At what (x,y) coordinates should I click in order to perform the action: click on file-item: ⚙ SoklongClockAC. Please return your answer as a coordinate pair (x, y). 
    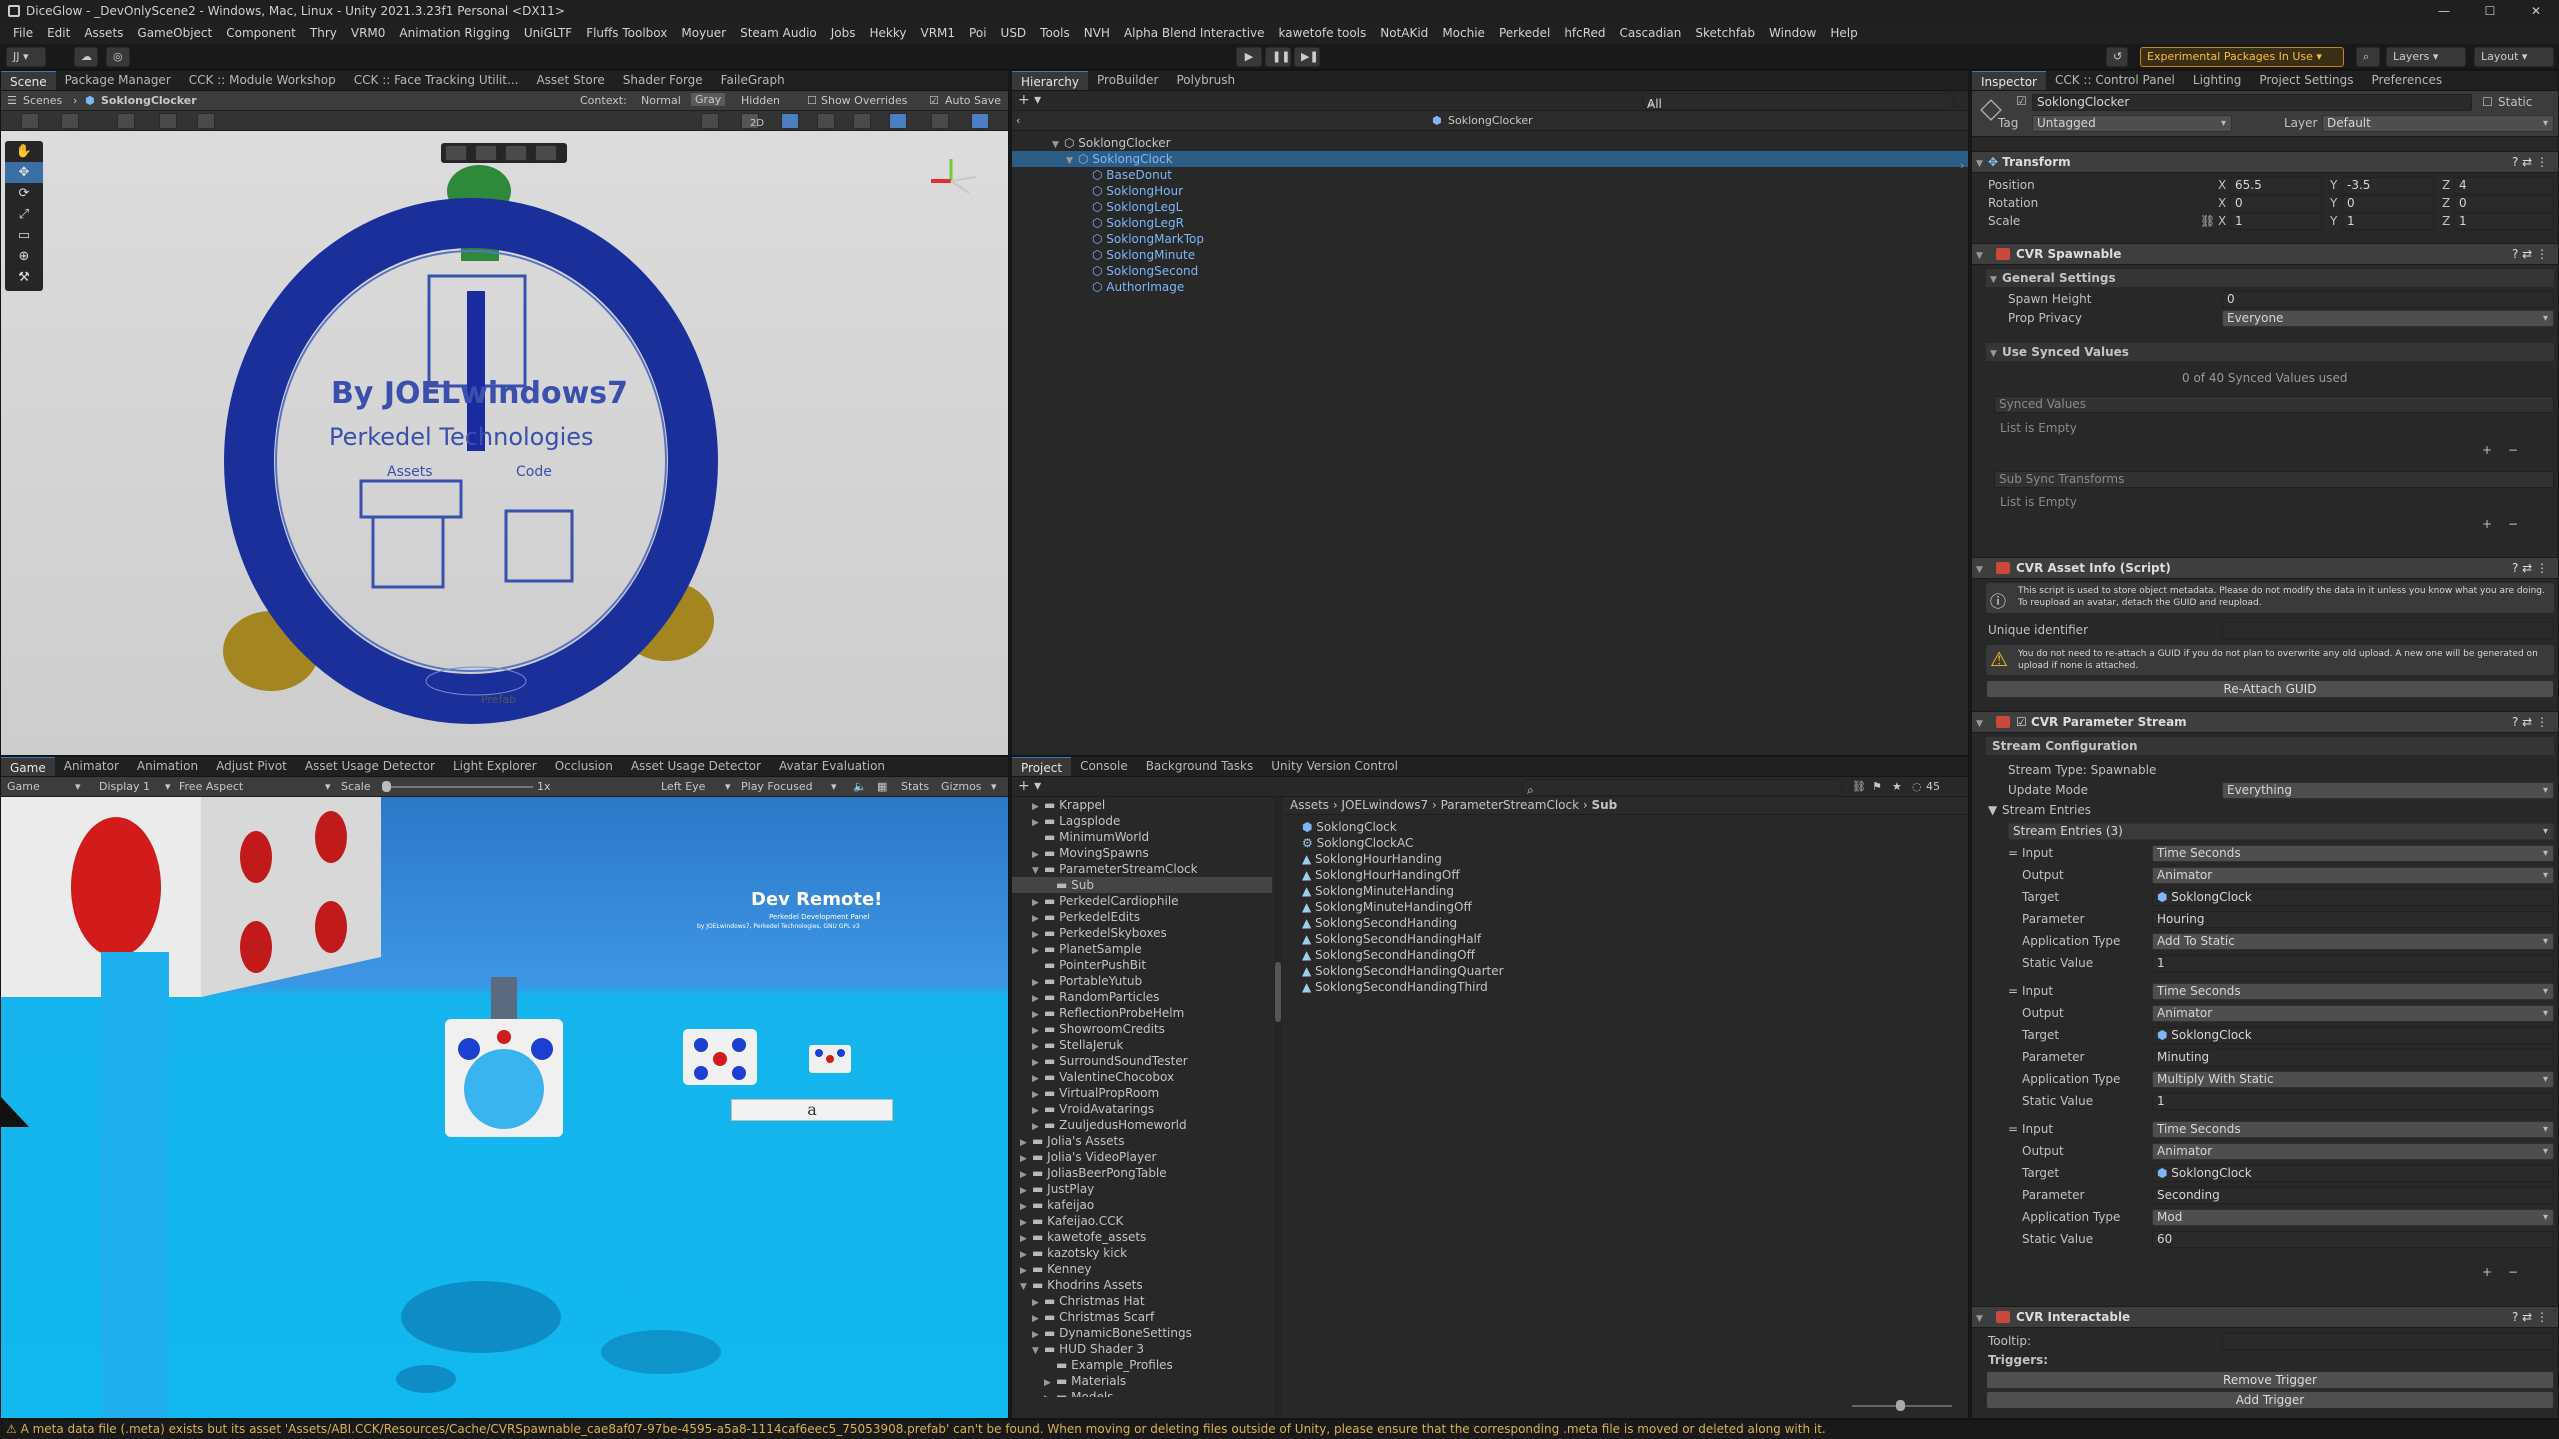
    Looking at the image, I should click on (1632, 843).